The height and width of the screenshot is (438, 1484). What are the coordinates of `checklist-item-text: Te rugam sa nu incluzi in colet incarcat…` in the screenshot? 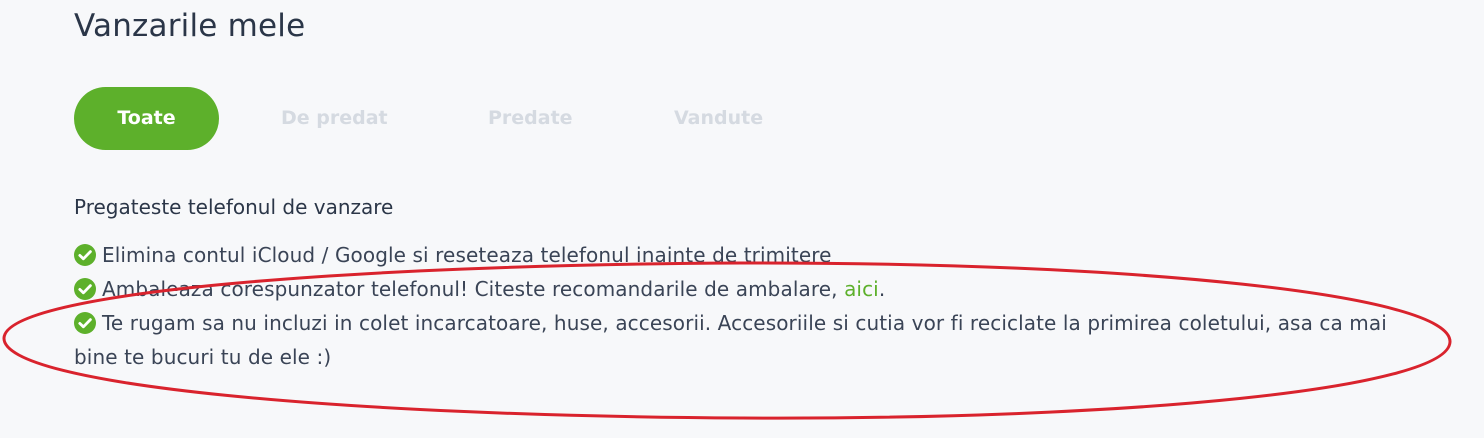 It's located at (730, 340).